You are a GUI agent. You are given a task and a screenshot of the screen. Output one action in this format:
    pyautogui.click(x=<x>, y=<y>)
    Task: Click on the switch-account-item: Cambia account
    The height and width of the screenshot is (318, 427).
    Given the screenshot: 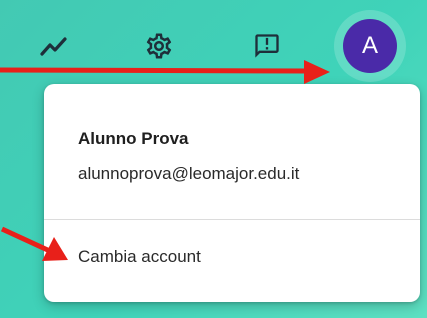 What is the action you would take?
    pyautogui.click(x=232, y=257)
    